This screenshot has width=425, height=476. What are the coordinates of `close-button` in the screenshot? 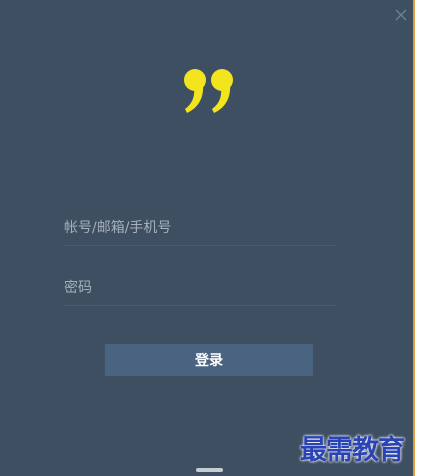 It's located at (401, 15).